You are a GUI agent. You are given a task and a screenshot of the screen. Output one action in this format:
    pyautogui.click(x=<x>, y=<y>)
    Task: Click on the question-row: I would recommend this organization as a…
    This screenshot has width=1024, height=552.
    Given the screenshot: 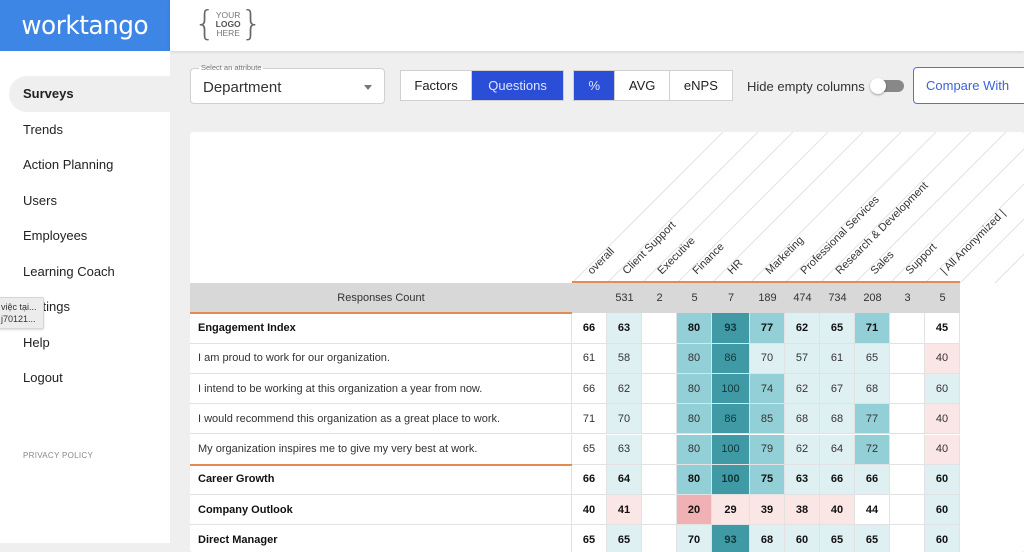 What is the action you would take?
    pyautogui.click(x=575, y=419)
    